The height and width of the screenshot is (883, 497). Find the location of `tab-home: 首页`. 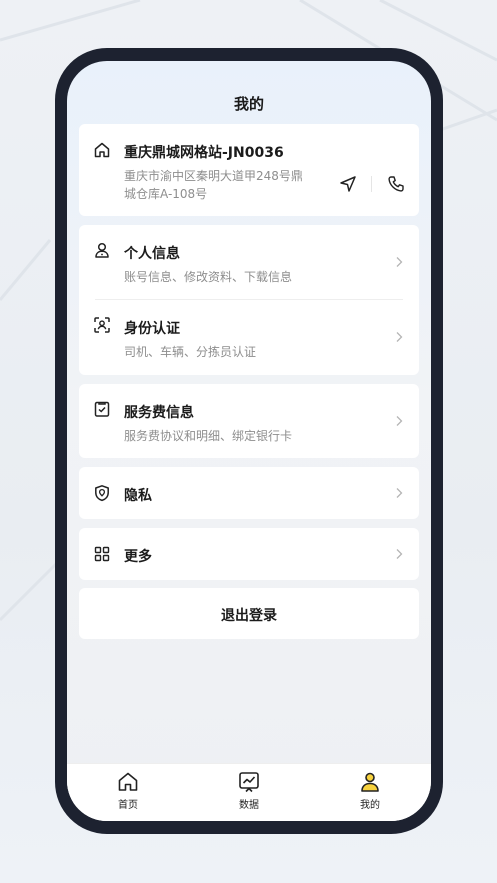

tab-home: 首页 is located at coordinates (128, 790).